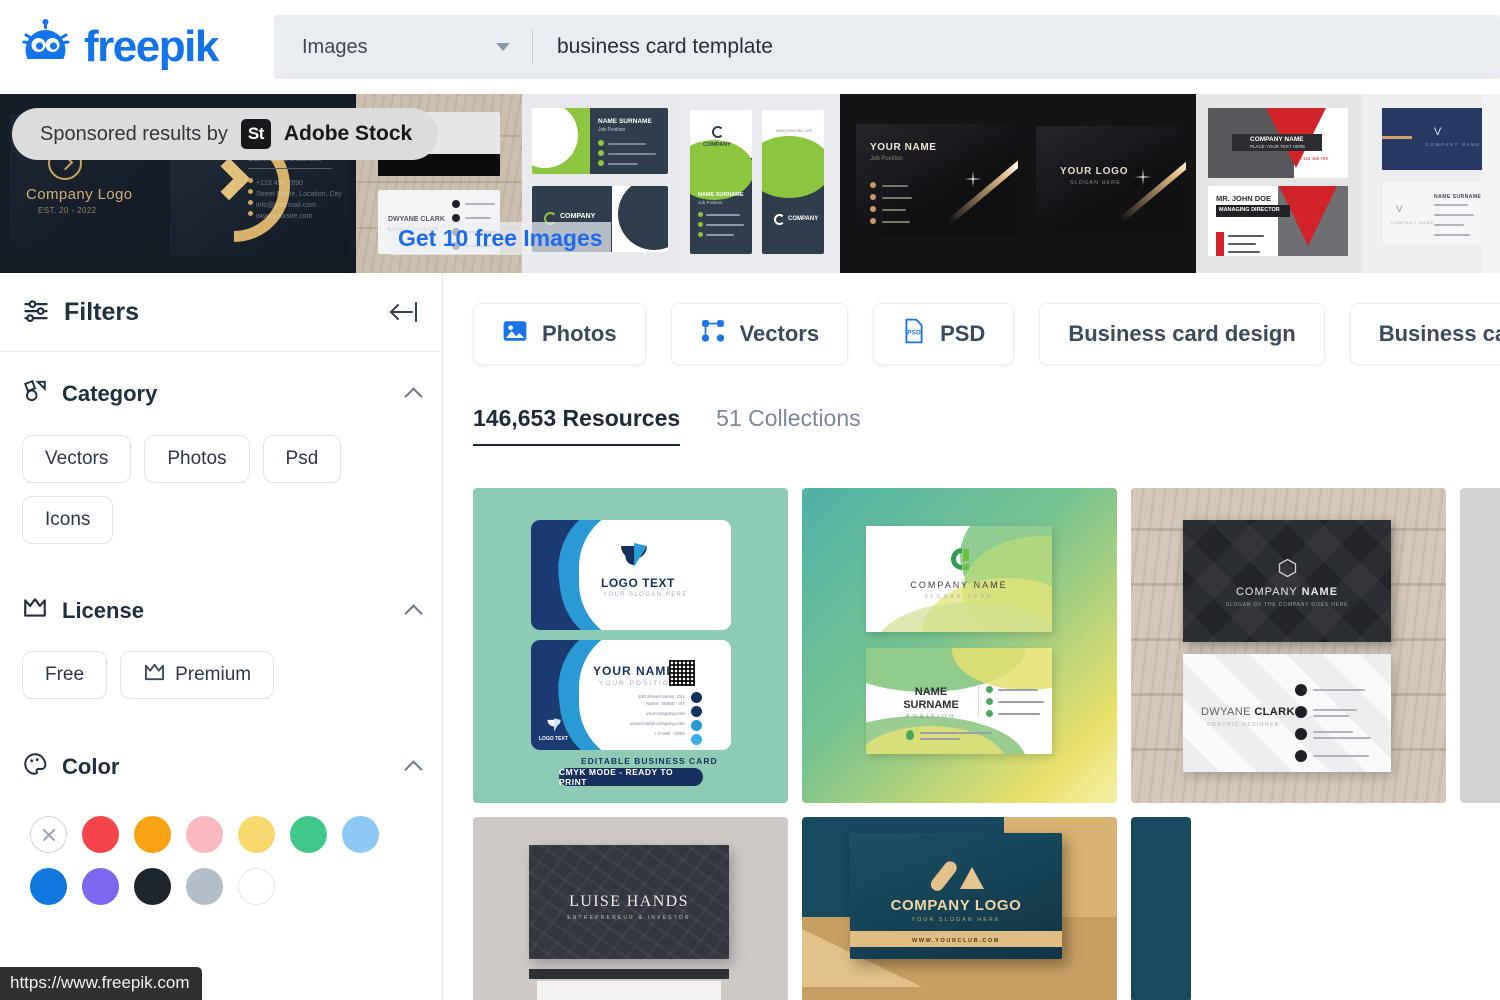 Image resolution: width=1500 pixels, height=1000 pixels. Describe the element at coordinates (152, 834) in the screenshot. I see `color-swatch-orange` at that location.